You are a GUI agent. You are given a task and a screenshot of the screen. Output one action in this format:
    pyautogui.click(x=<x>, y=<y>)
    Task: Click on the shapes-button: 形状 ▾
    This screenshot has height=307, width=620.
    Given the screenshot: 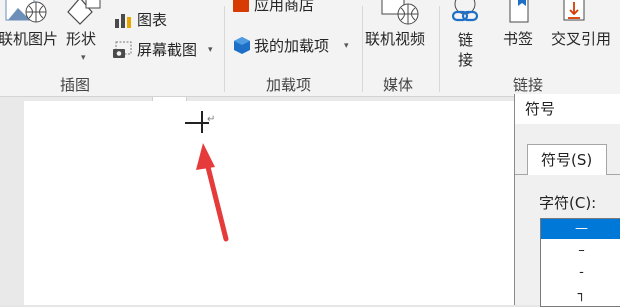 What is the action you would take?
    pyautogui.click(x=83, y=35)
    